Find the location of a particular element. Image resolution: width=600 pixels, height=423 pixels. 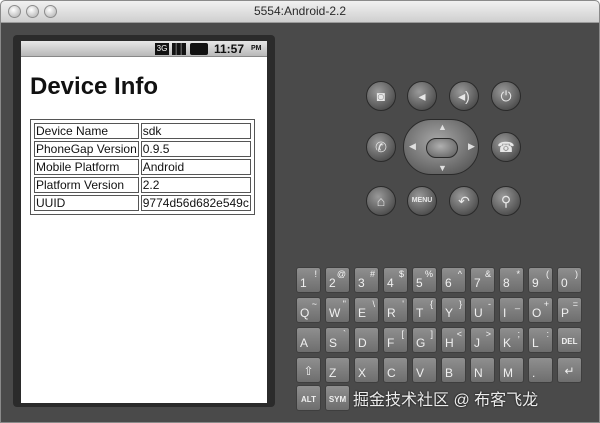

key: 2 @ is located at coordinates (337, 280).